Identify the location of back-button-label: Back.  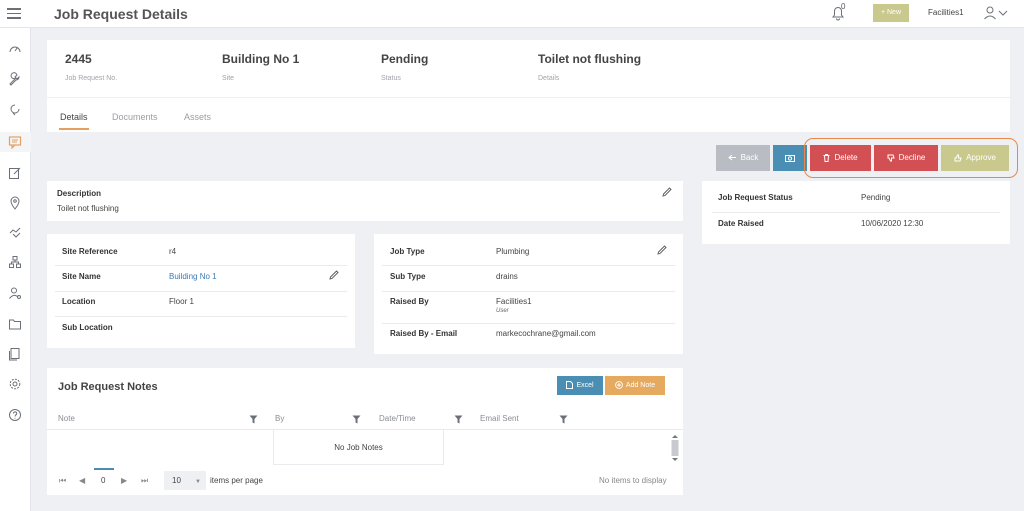
(749, 157).